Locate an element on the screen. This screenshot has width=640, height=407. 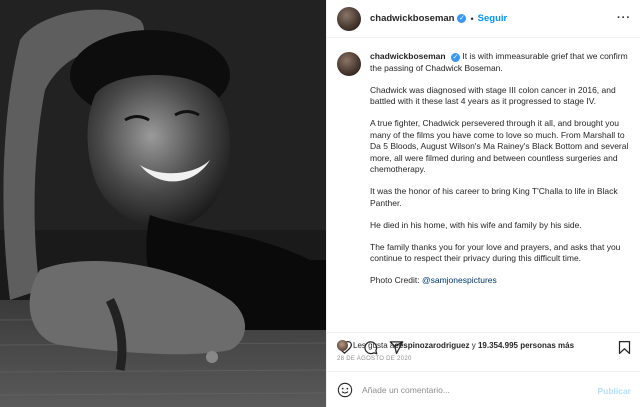
liker-username: eespinozarodriguez is located at coordinates (431, 345).